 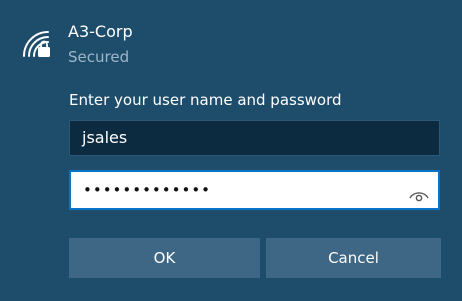 I want to click on wifi-secured-icon, so click(x=37, y=45).